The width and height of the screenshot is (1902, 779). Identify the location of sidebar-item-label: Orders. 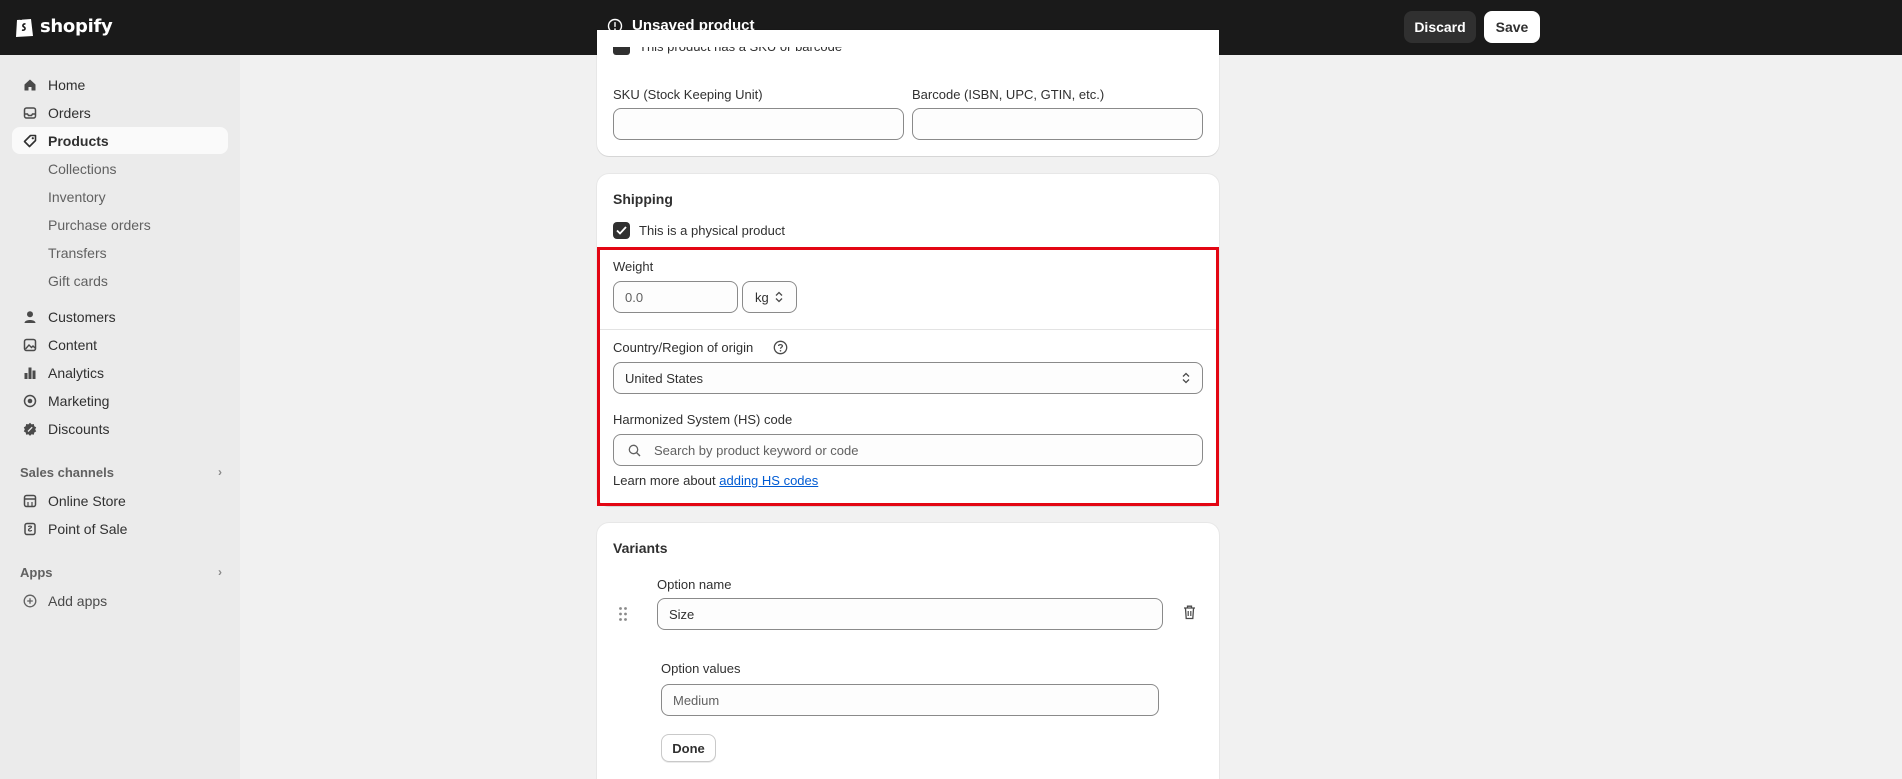
(69, 112).